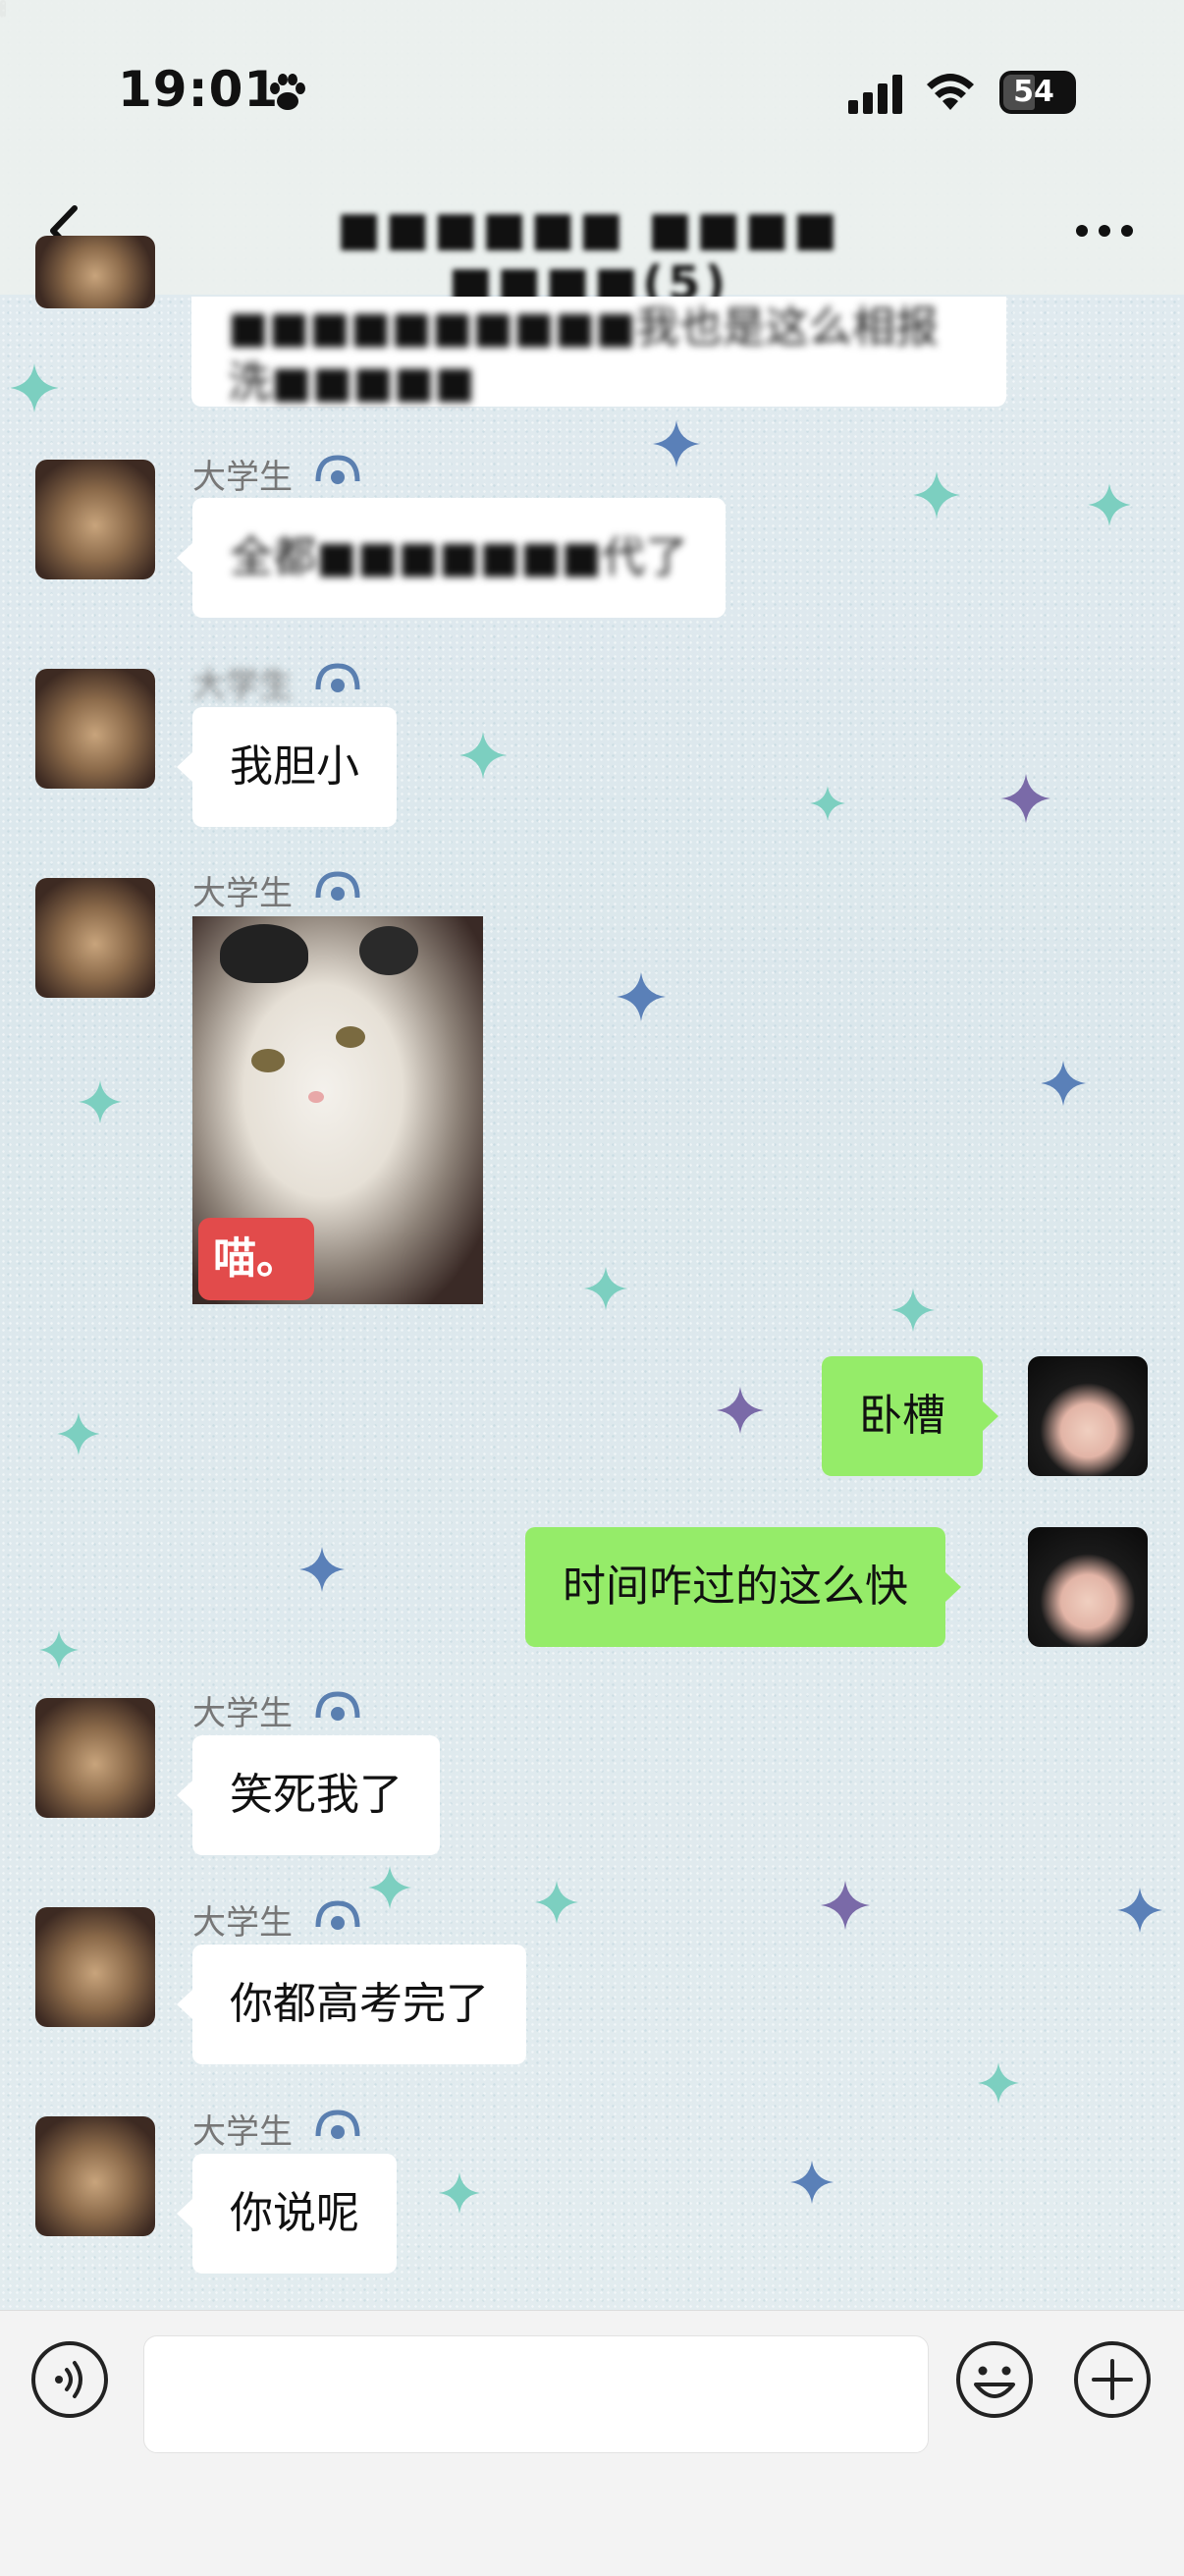  I want to click on voice-icon, so click(69, 2379).